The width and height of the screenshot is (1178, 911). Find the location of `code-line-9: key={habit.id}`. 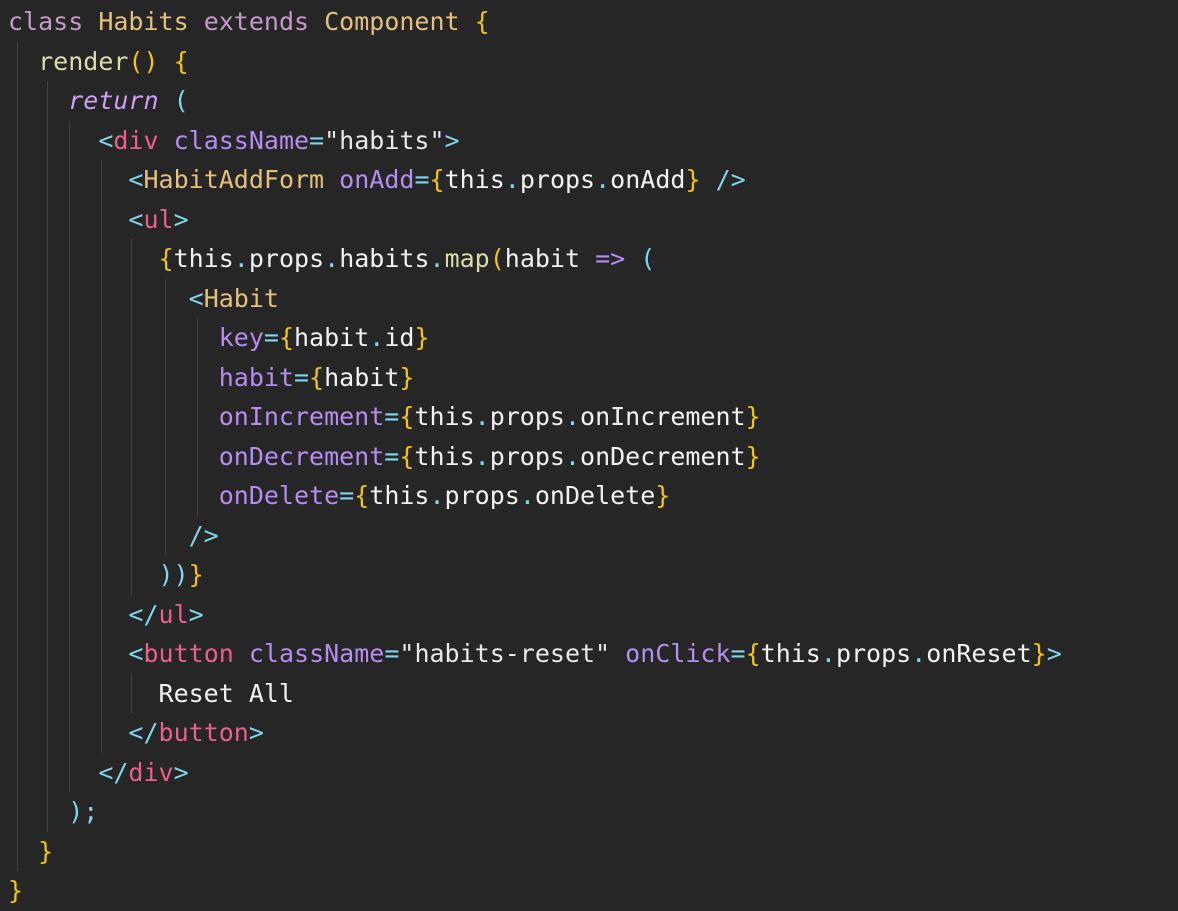

code-line-9: key={habit.id} is located at coordinates (589, 338).